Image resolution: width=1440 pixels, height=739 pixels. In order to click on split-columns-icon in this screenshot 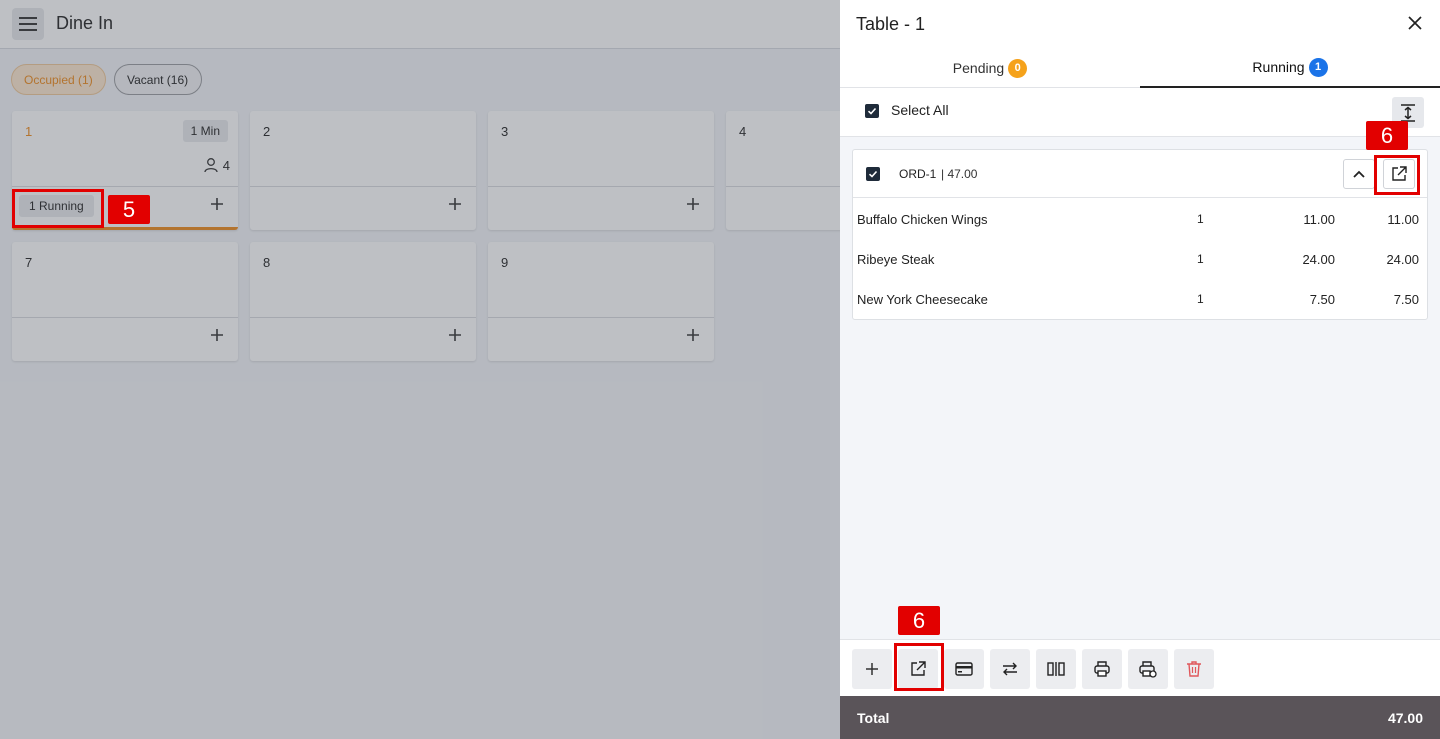, I will do `click(1056, 669)`.